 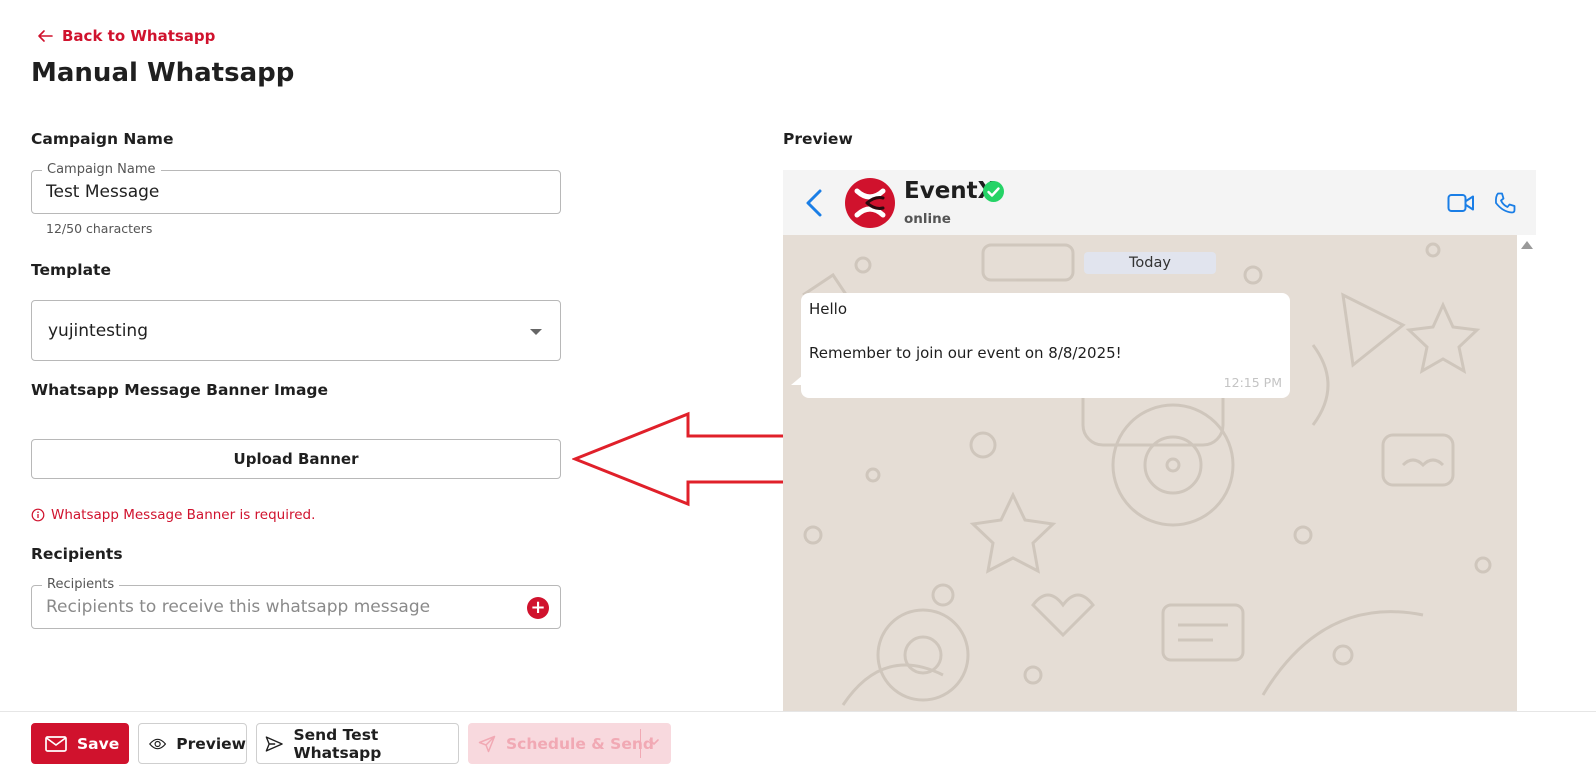 What do you see at coordinates (538, 608) in the screenshot?
I see `plus-circle-icon: +` at bounding box center [538, 608].